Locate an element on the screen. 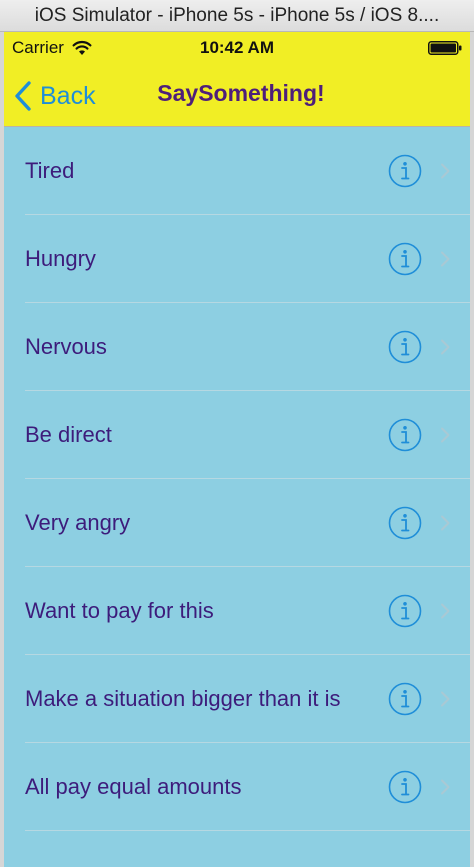 The width and height of the screenshot is (474, 867). table-row: Want to pay for this is located at coordinates (237, 611).